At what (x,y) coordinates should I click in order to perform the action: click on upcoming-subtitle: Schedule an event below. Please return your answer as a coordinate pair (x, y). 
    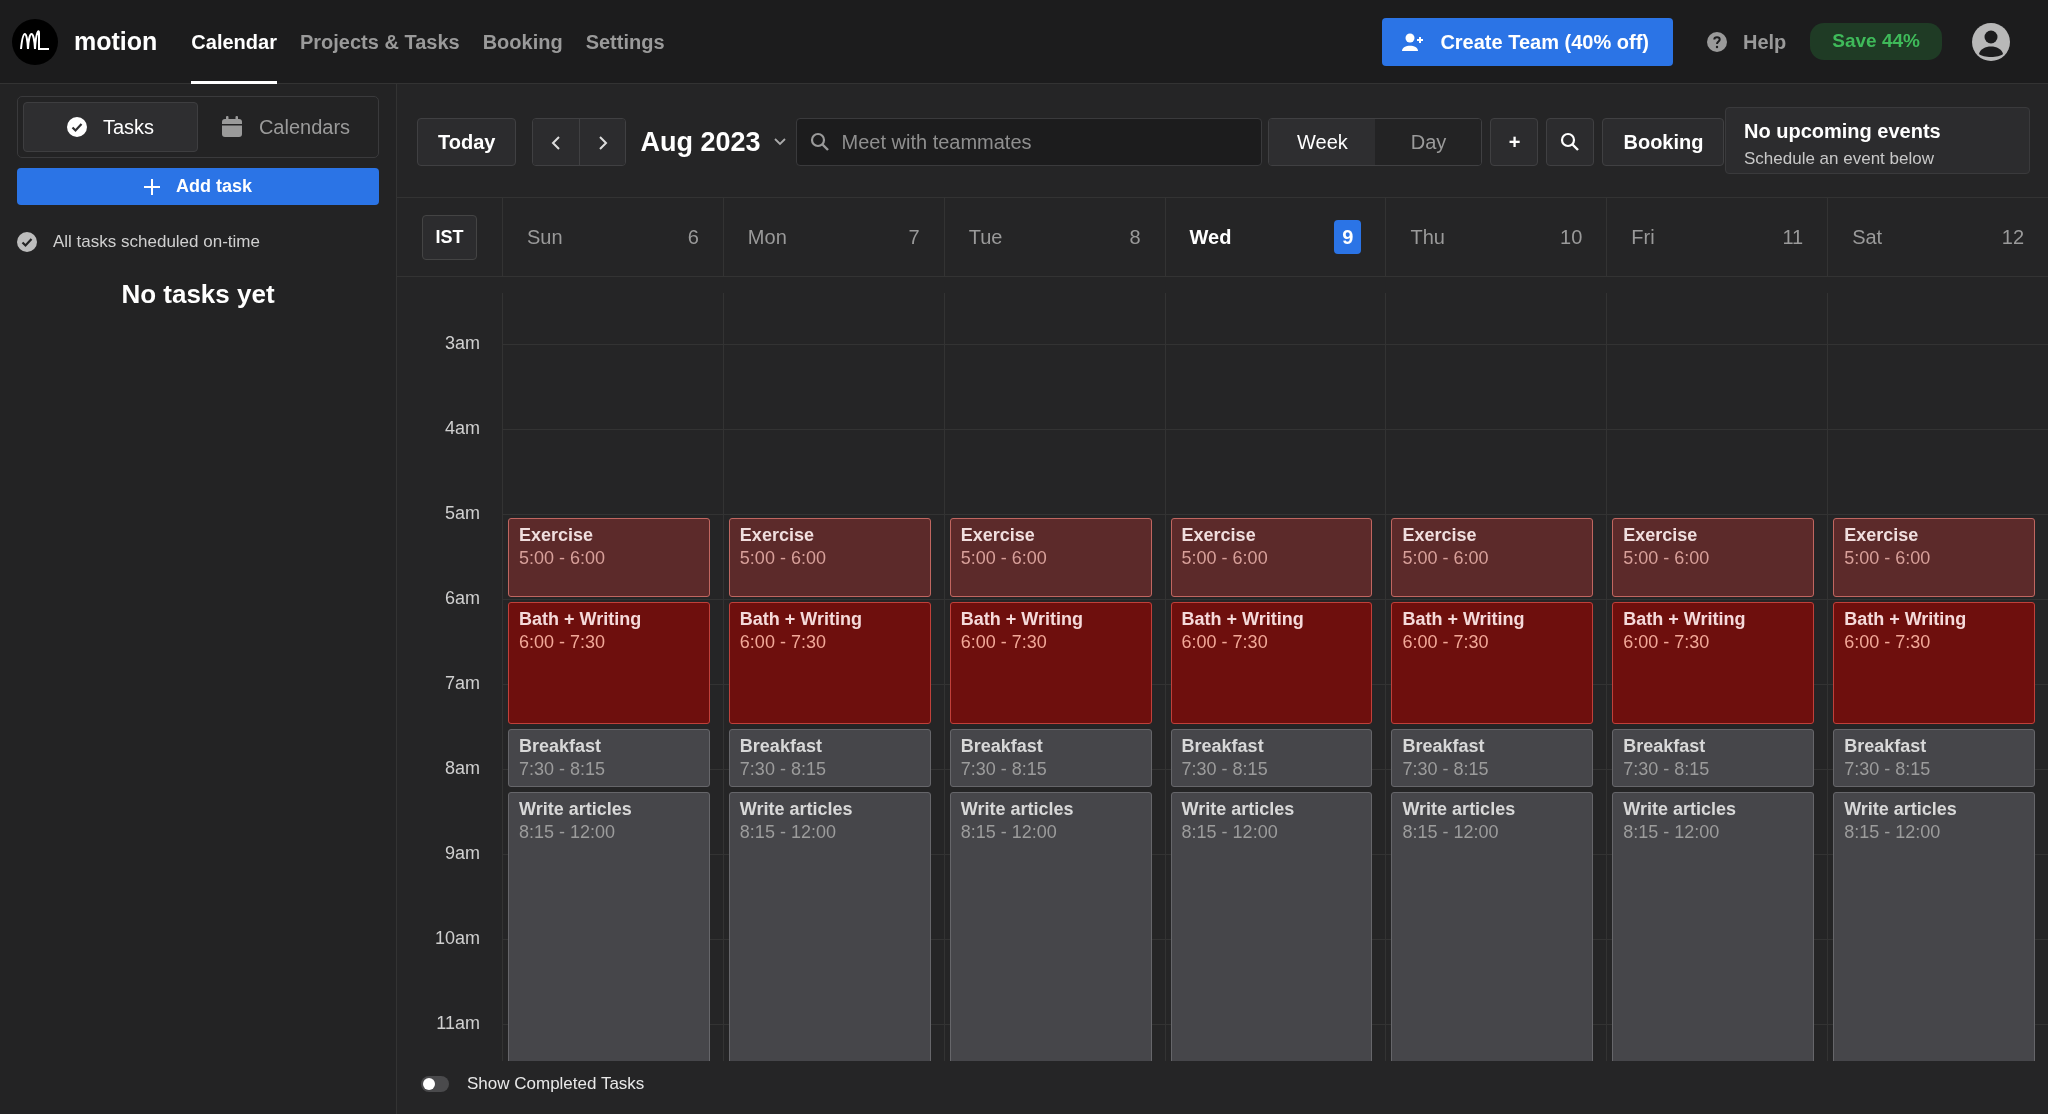
    Looking at the image, I should click on (1839, 159).